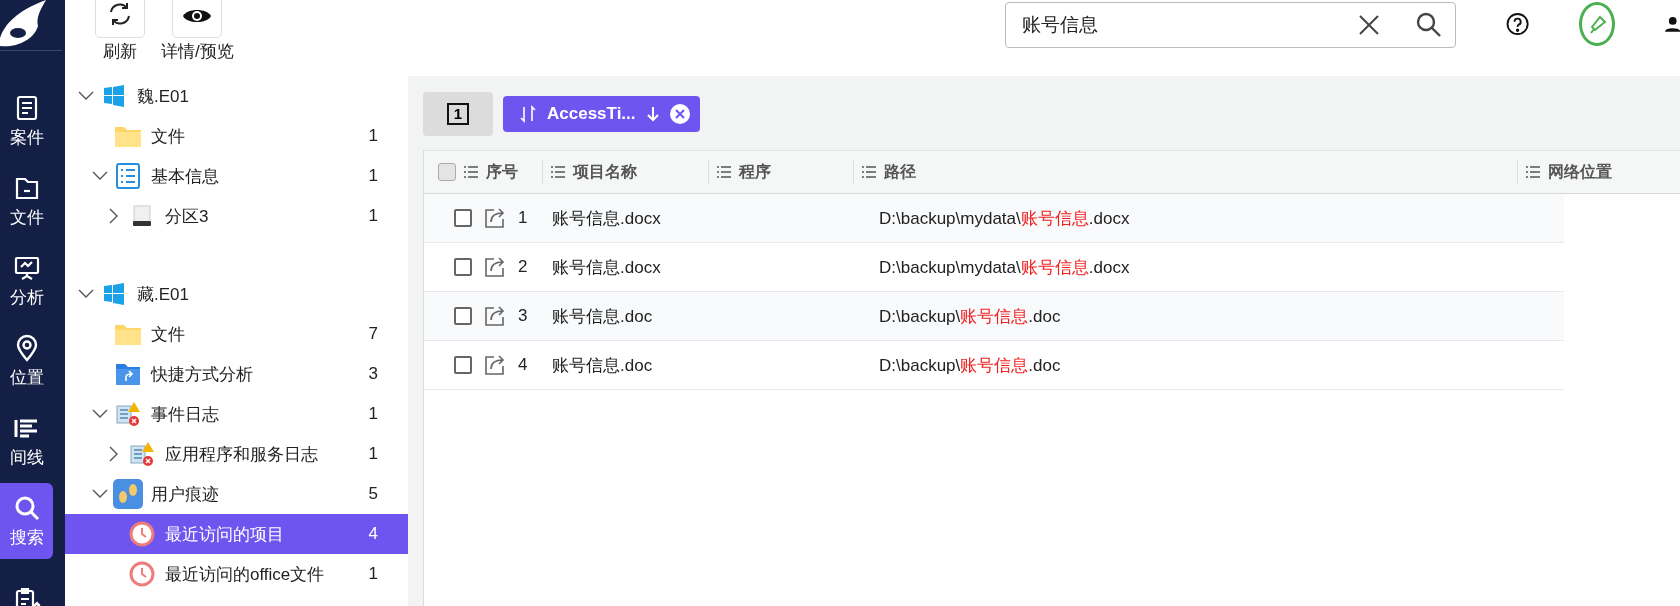 This screenshot has width=1680, height=606. What do you see at coordinates (26, 441) in the screenshot?
I see `nav-item: 间线` at bounding box center [26, 441].